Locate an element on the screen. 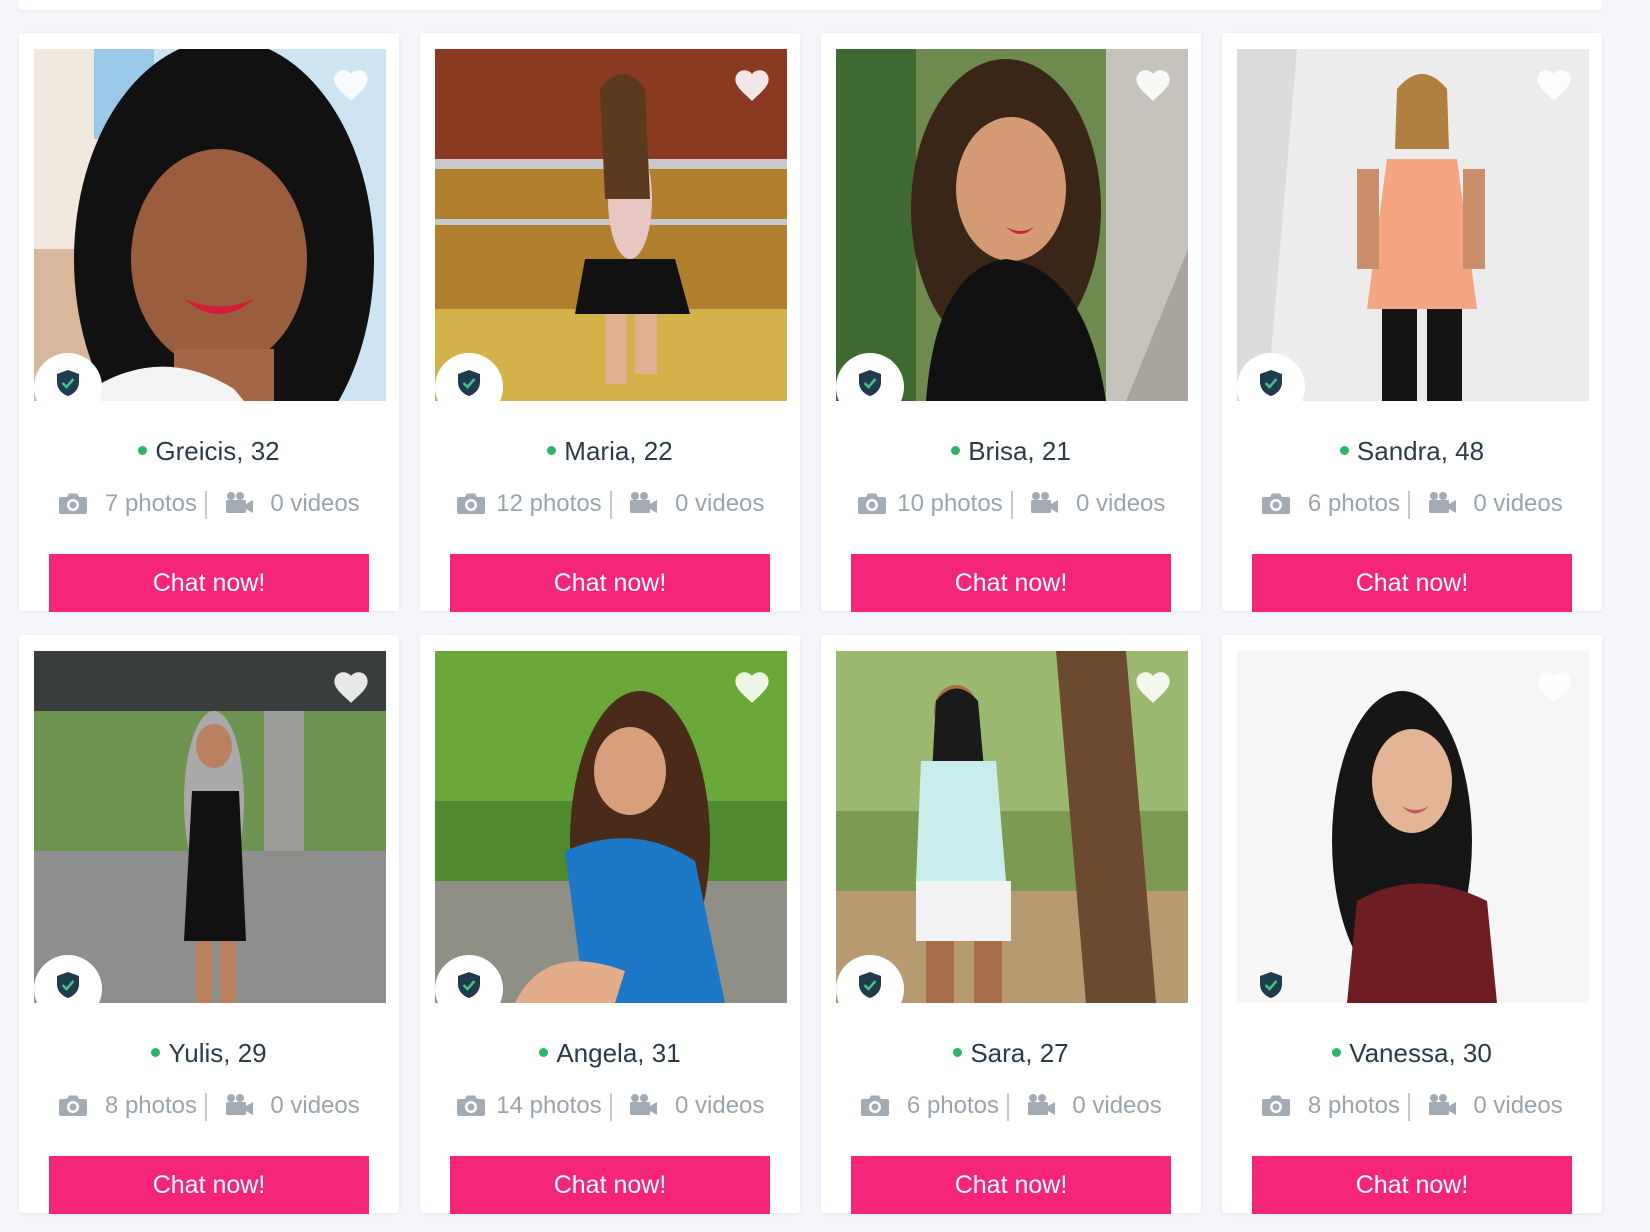 The width and height of the screenshot is (1650, 1232). profile-card: Greicis, 32 7 photos 0 videos Chat now! is located at coordinates (209, 322).